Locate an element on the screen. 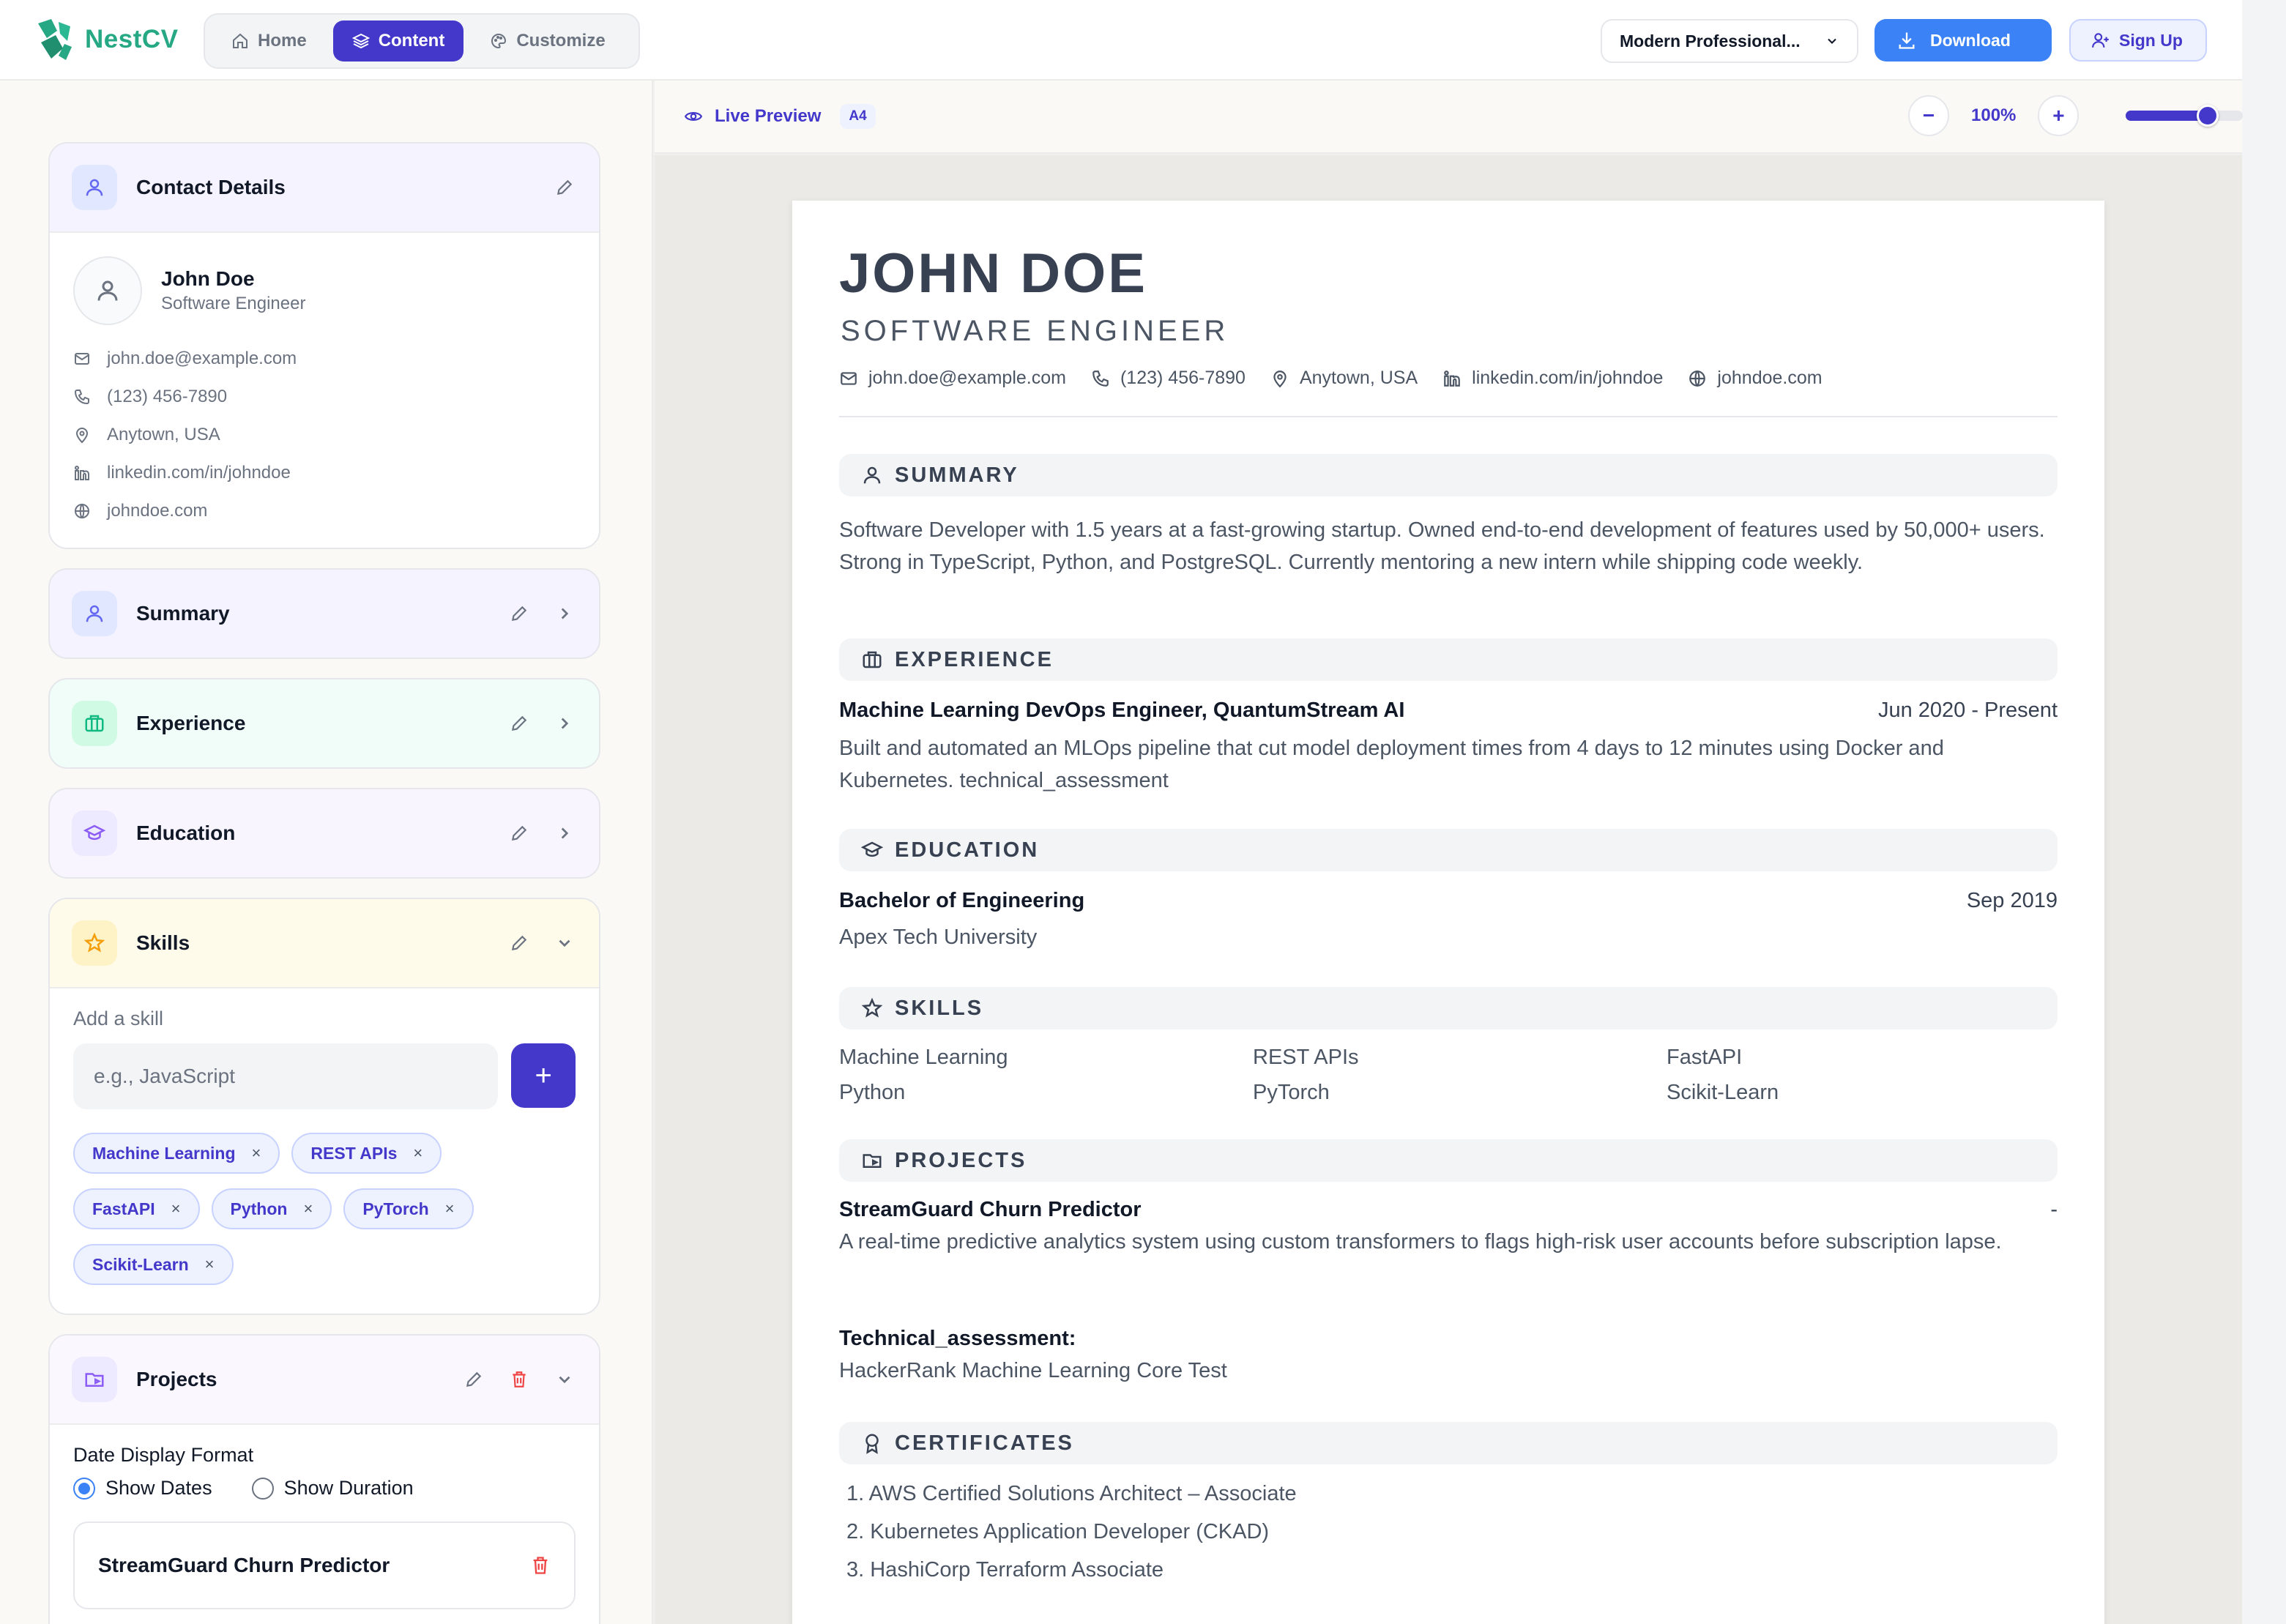  contact-phone-text: (123) 456-7890 is located at coordinates (167, 396).